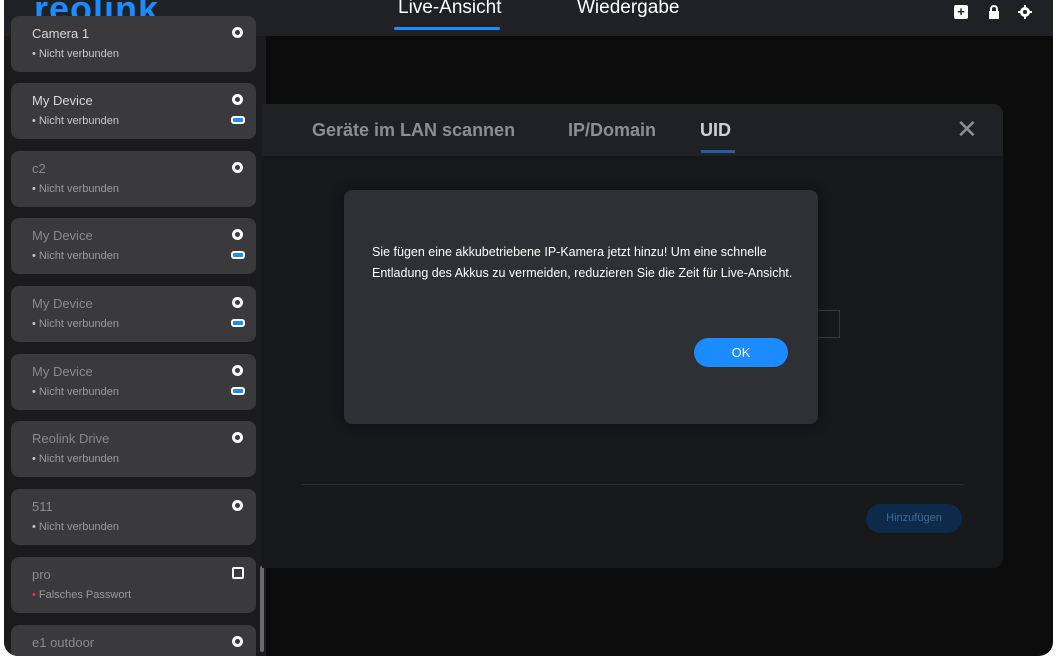 This screenshot has height=660, width=1057. What do you see at coordinates (628, 9) in the screenshot?
I see `tab-playback: Wiedergabe` at bounding box center [628, 9].